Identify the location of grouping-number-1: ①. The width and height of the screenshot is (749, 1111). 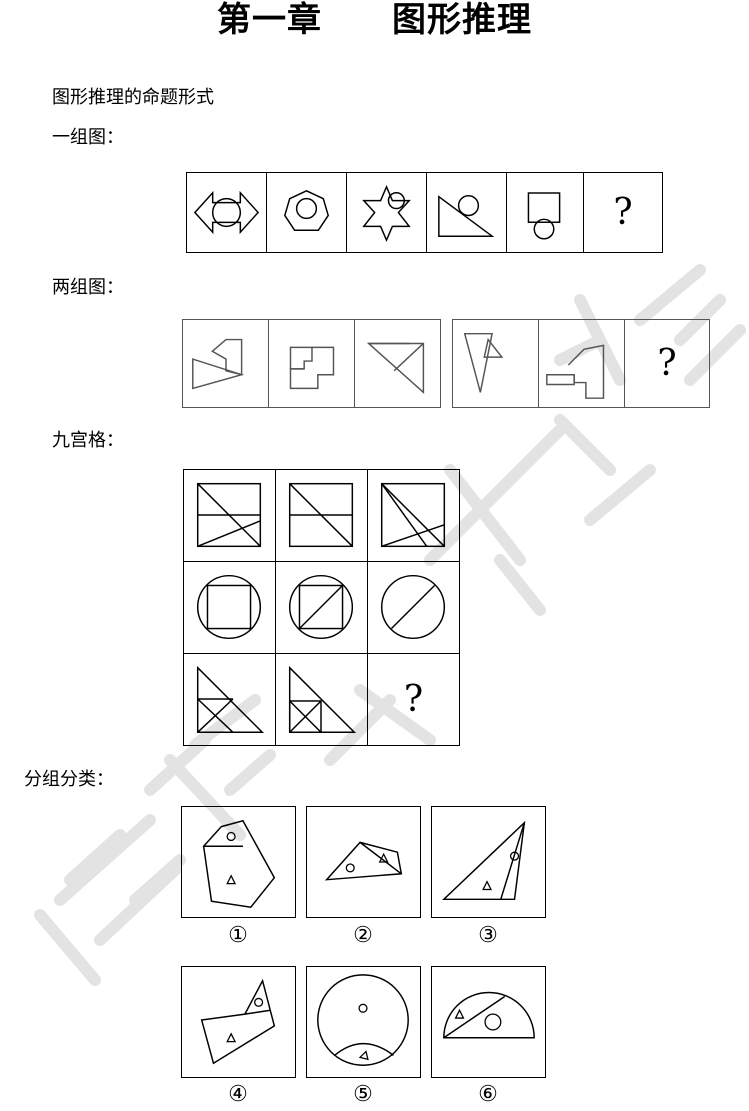
(238, 935).